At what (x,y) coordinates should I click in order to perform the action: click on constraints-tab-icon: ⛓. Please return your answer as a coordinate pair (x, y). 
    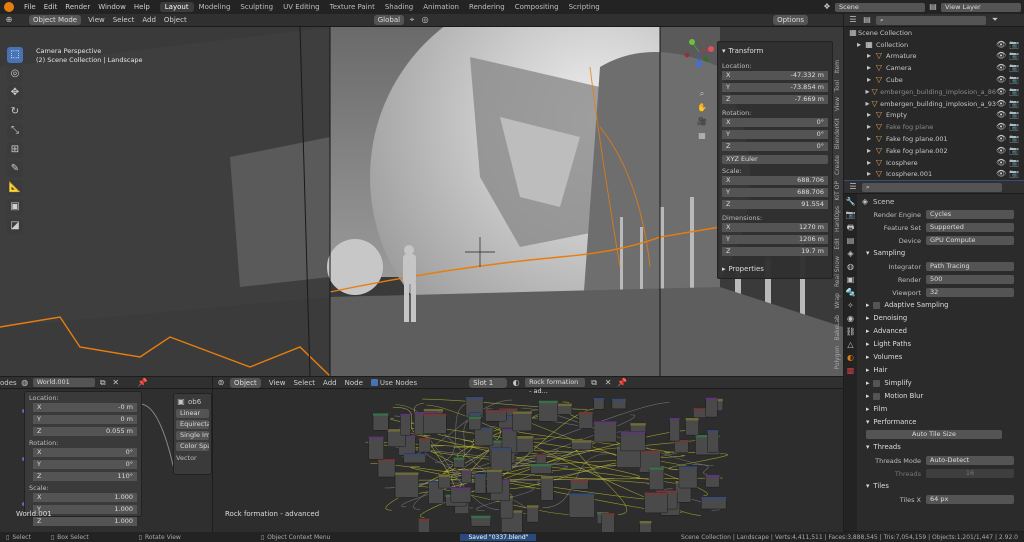
    Looking at the image, I should click on (851, 332).